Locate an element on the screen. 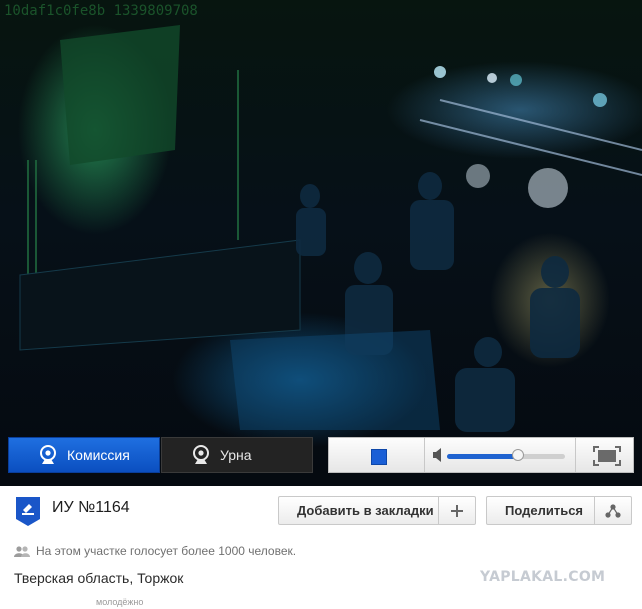 This screenshot has width=642, height=609. station-region: Тверская область, Торжок is located at coordinates (99, 578).